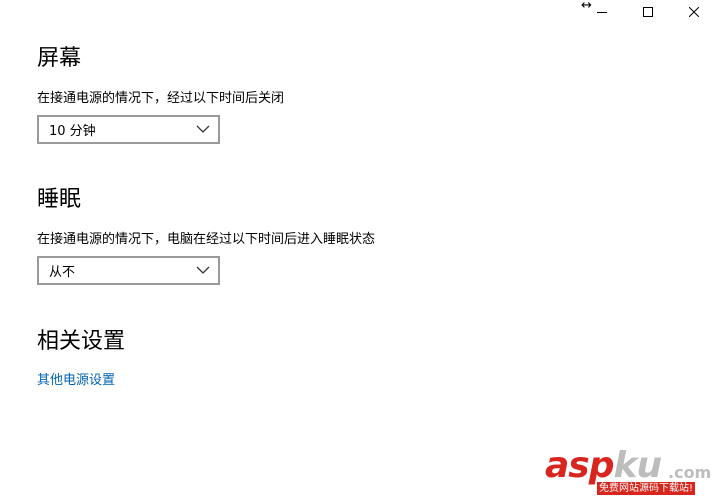 The width and height of the screenshot is (717, 500). What do you see at coordinates (638, 465) in the screenshot?
I see `watermark-brand-gray: ku` at bounding box center [638, 465].